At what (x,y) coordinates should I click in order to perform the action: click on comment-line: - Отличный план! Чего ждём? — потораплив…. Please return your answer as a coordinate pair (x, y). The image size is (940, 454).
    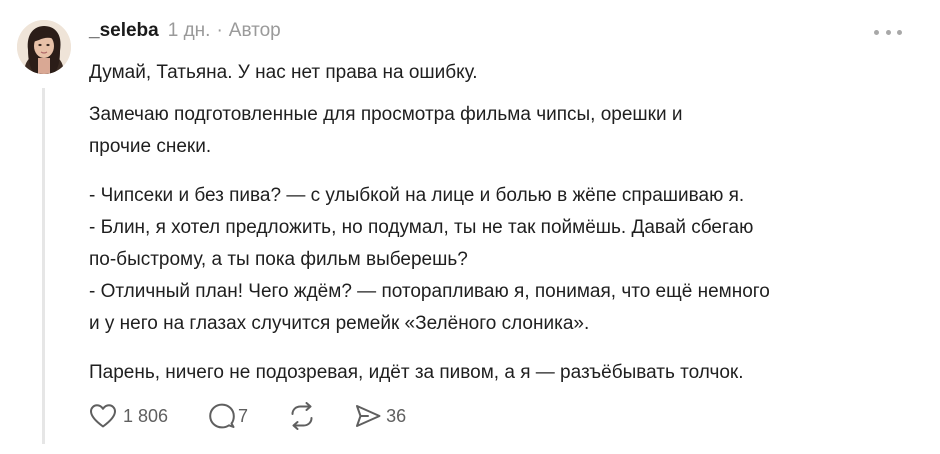
    Looking at the image, I should click on (429, 291).